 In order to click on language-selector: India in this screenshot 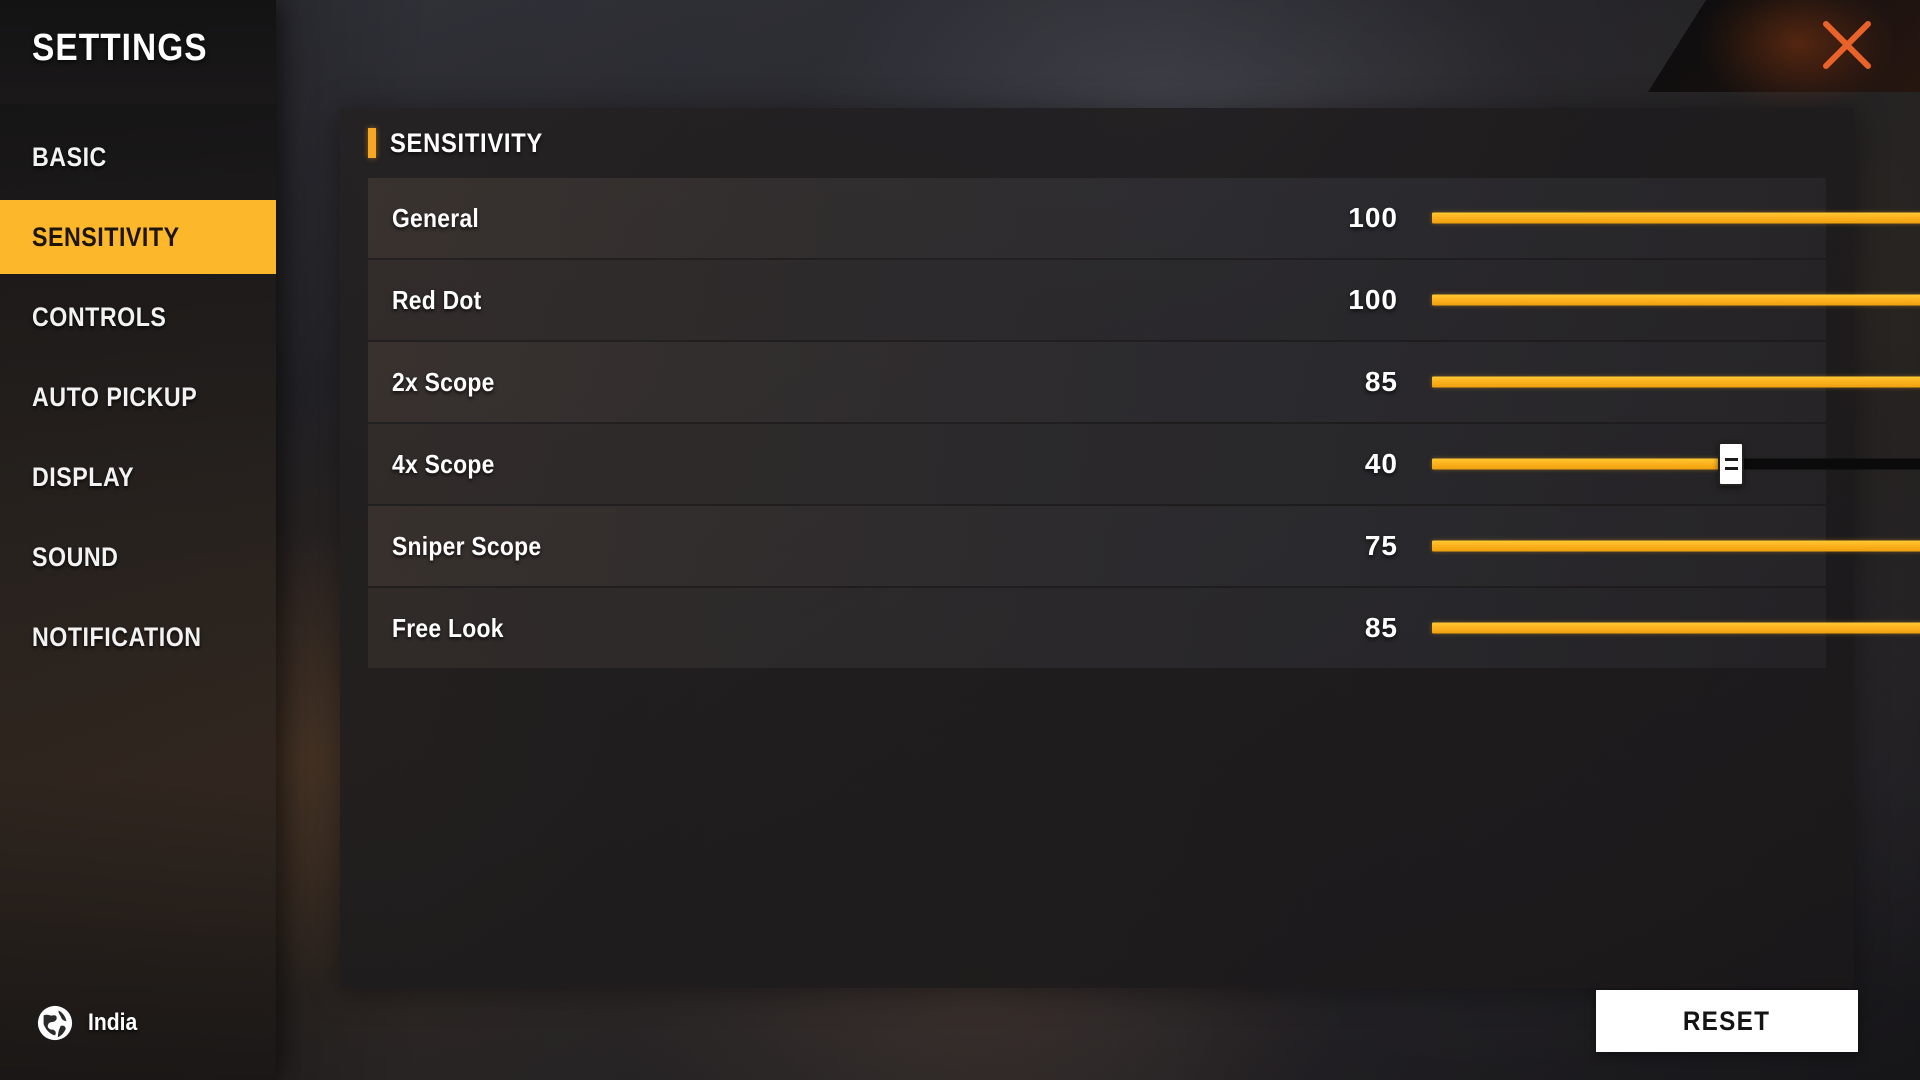, I will do `click(90, 1023)`.